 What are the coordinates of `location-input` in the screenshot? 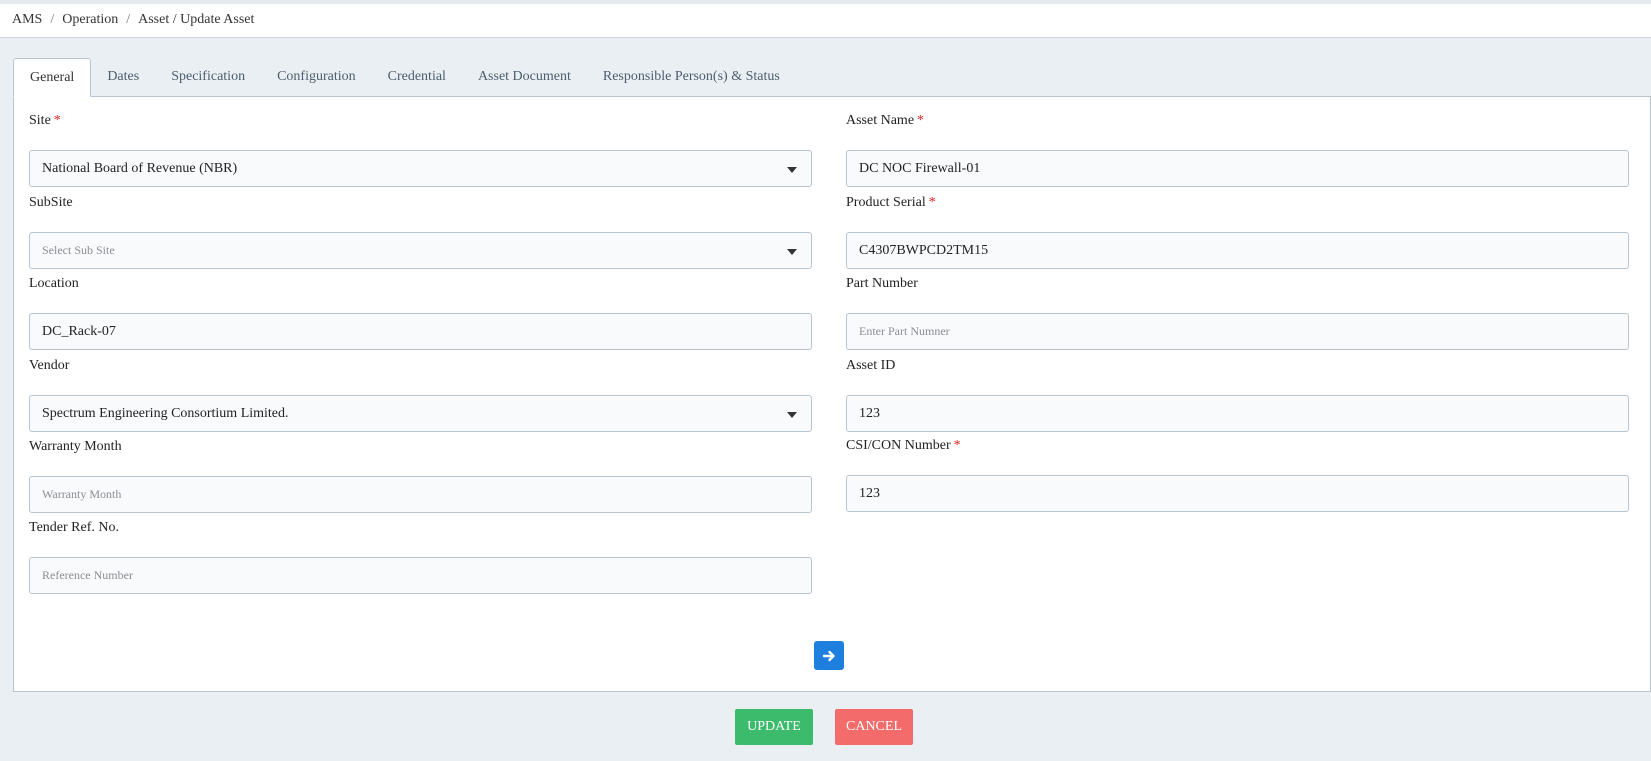 It's located at (420, 331).